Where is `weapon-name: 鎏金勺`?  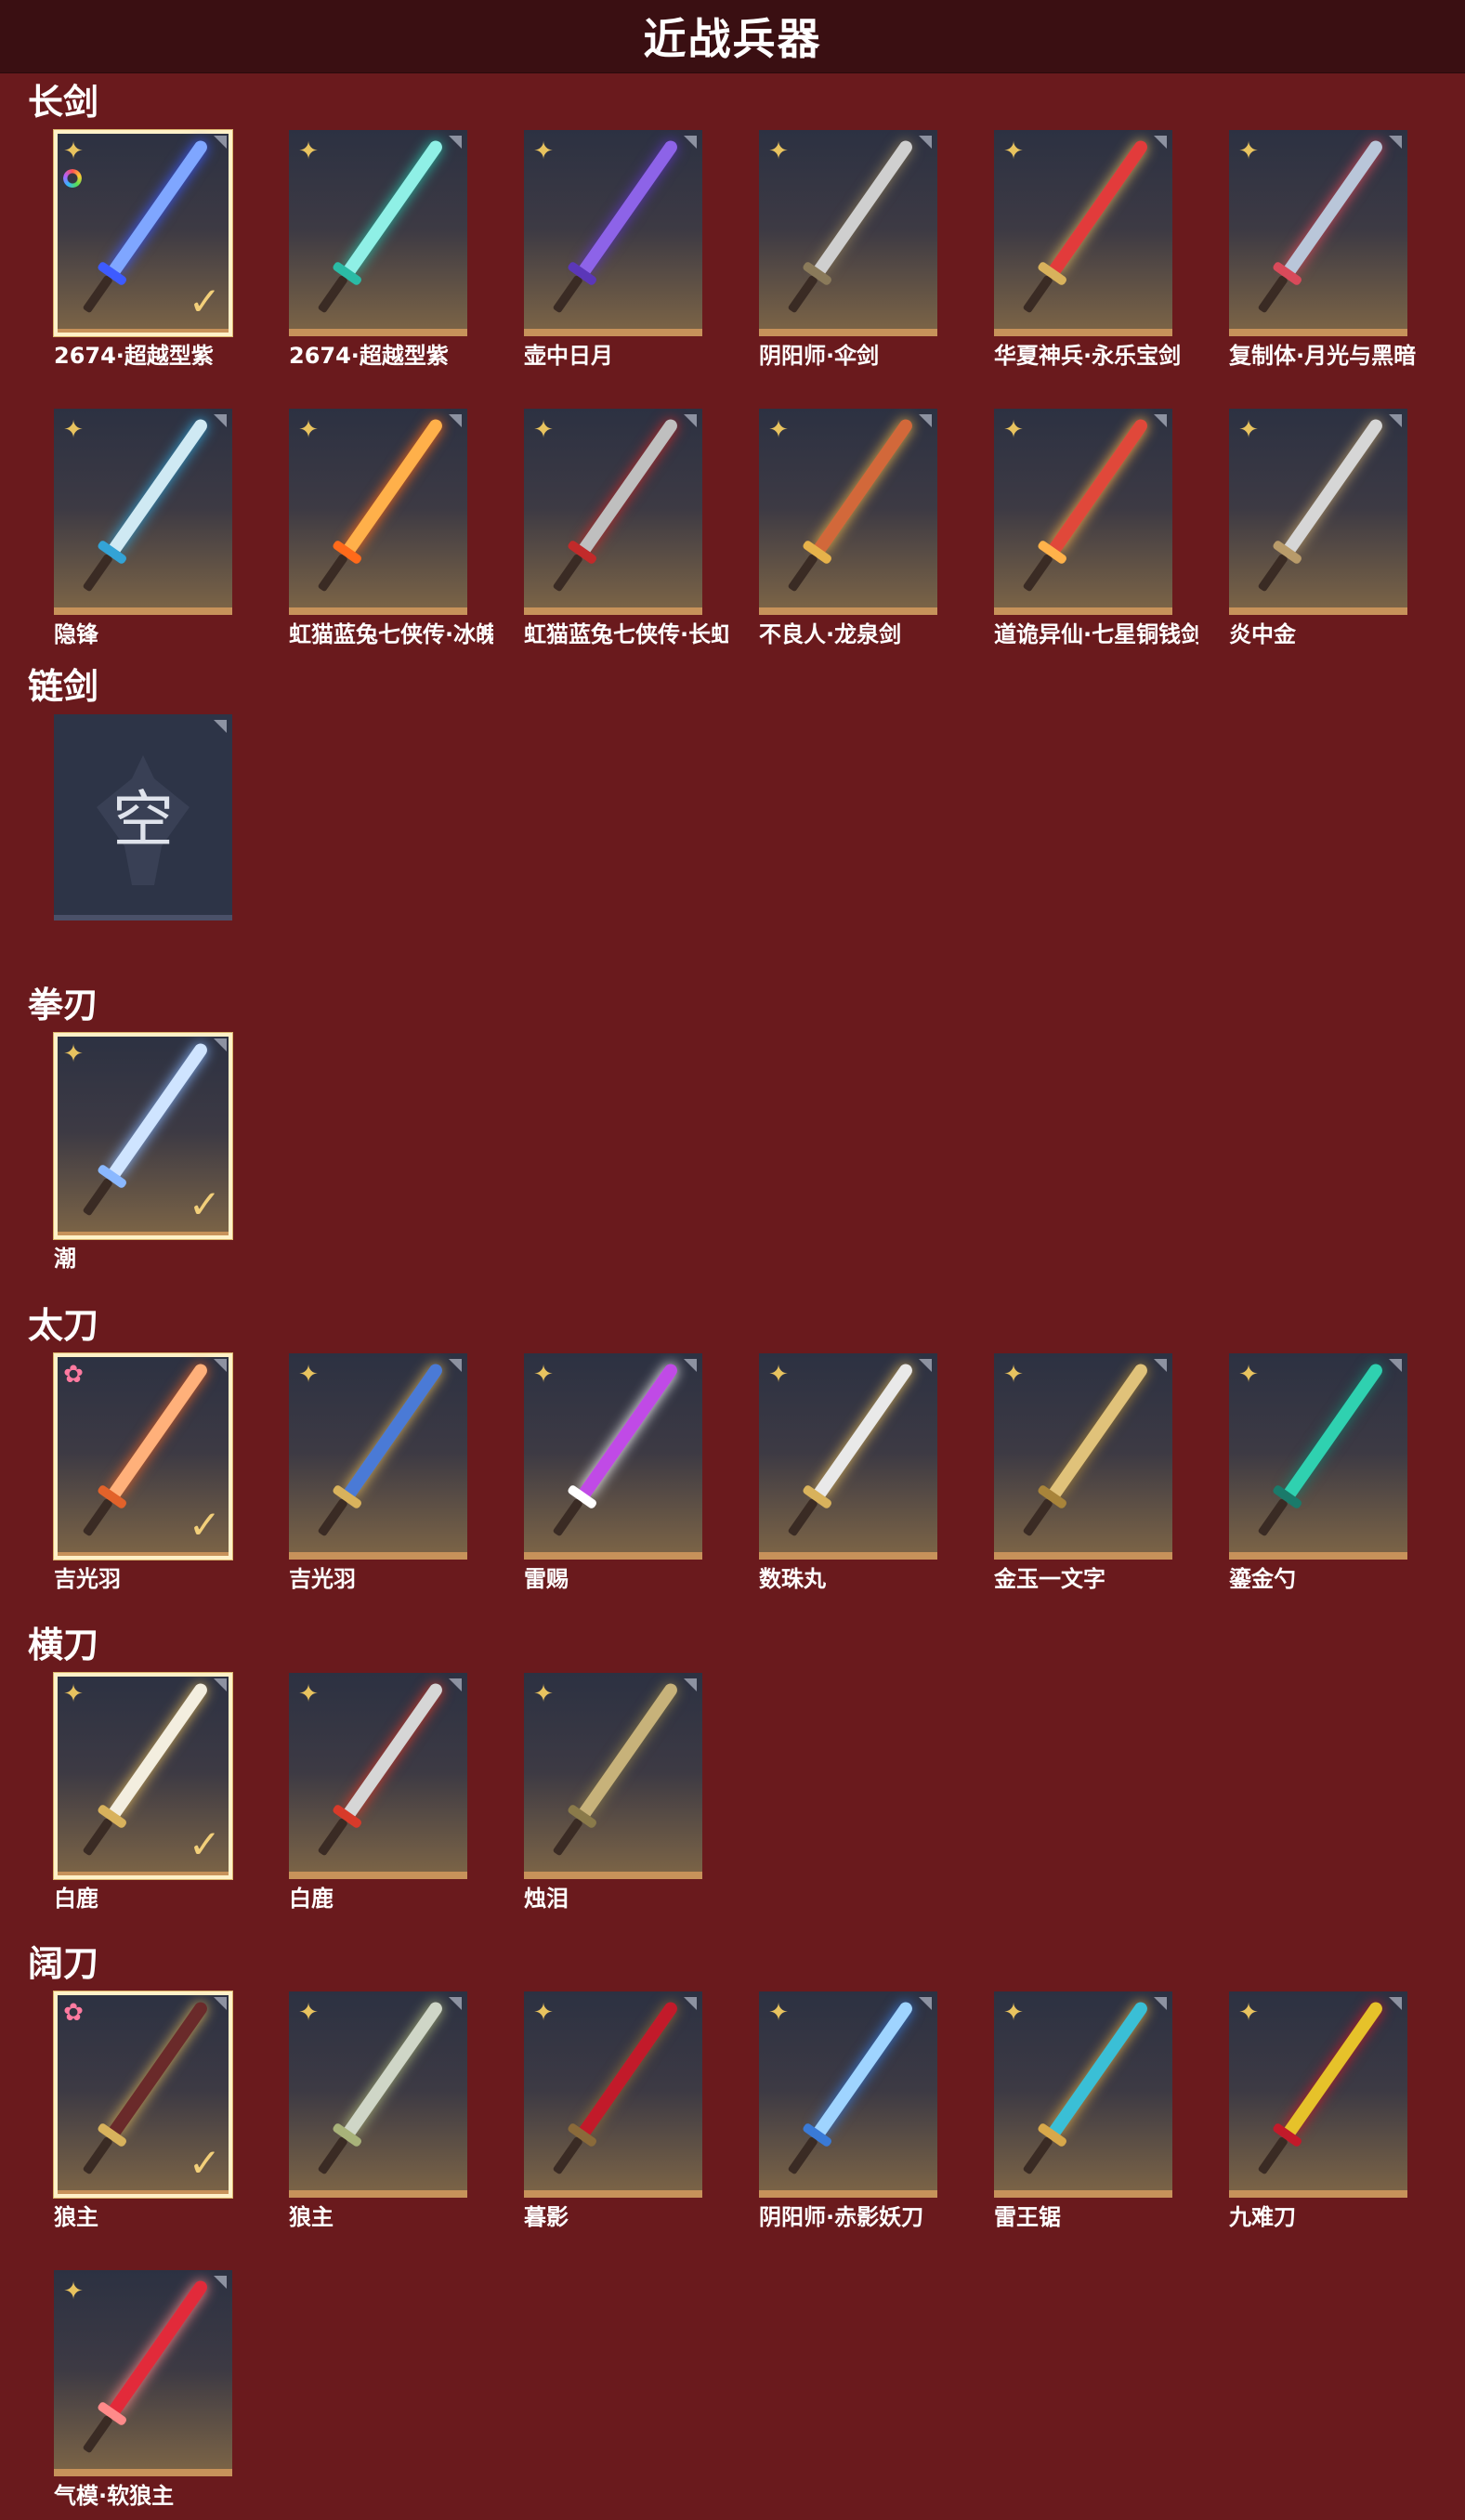
weapon-name: 鎏金勺 is located at coordinates (1262, 1579).